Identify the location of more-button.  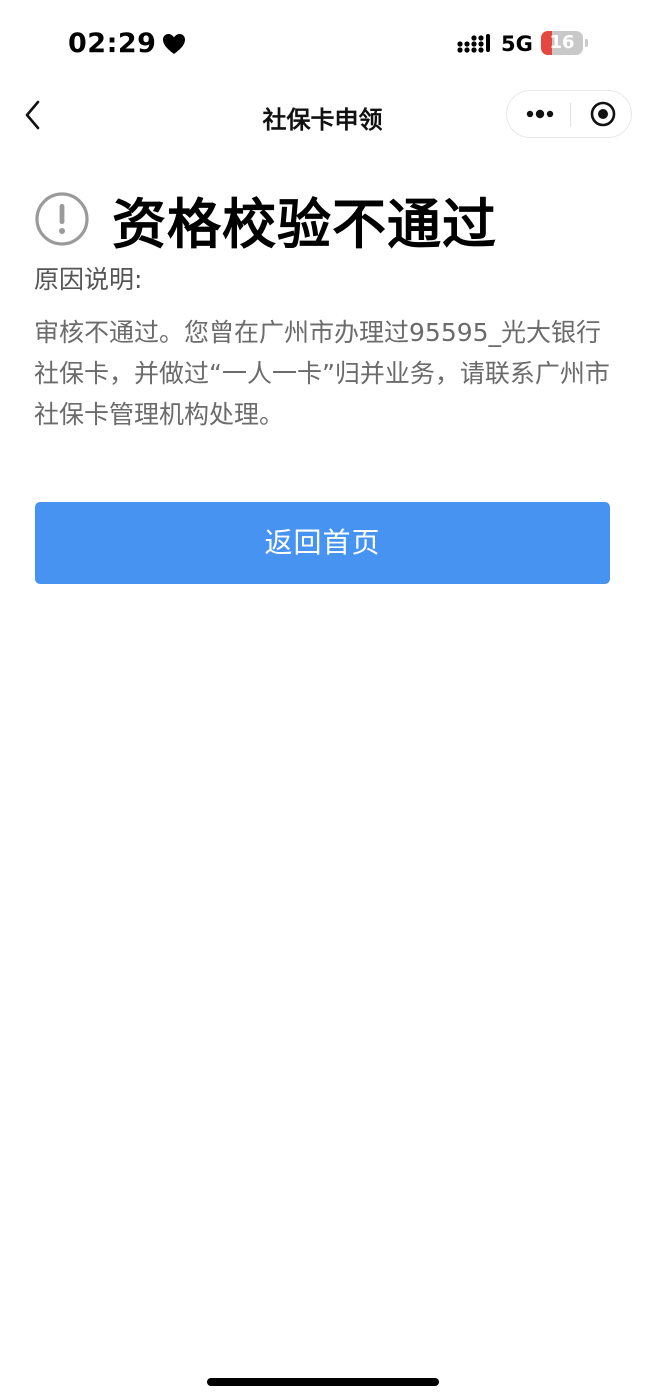
(540, 114).